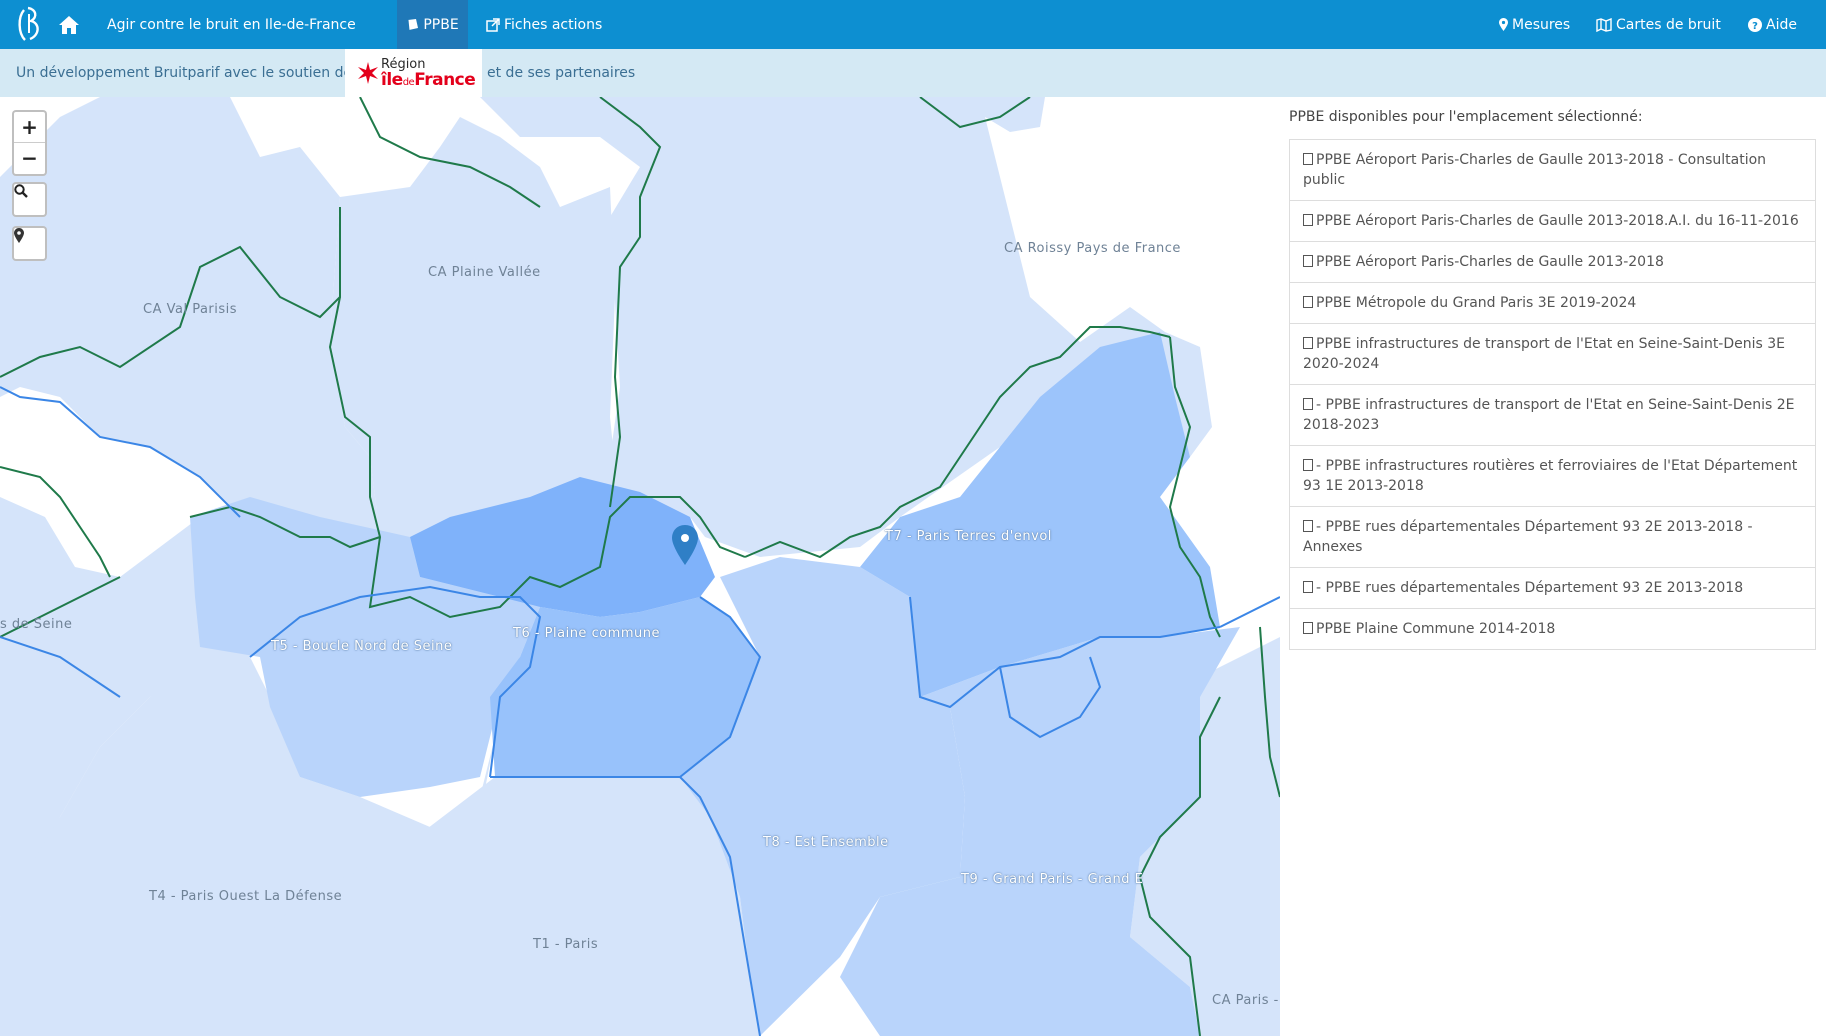  What do you see at coordinates (368, 73) in the screenshot?
I see `region-star-icon` at bounding box center [368, 73].